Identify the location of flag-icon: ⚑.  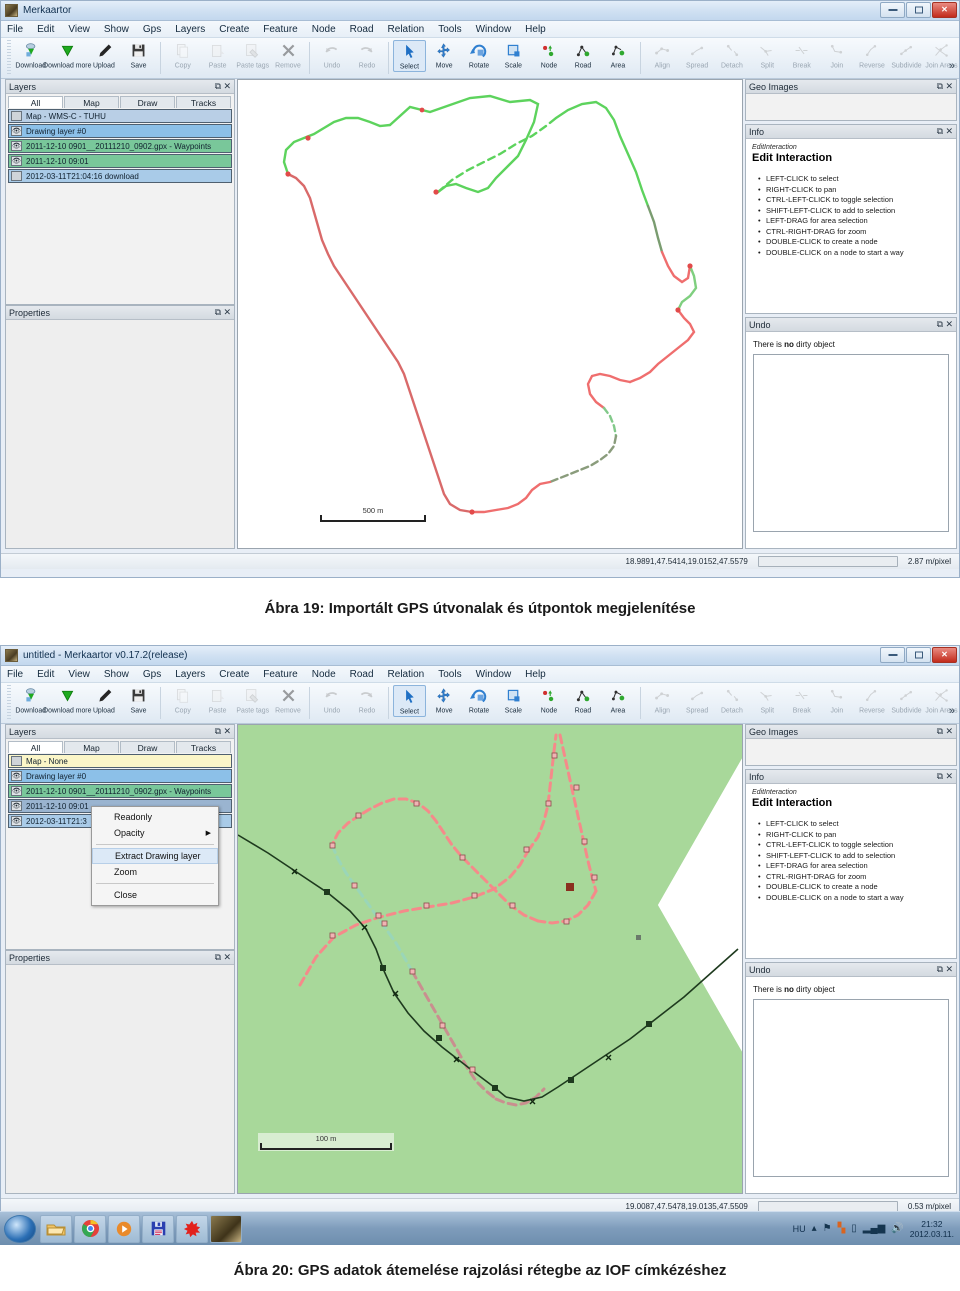
(827, 1228).